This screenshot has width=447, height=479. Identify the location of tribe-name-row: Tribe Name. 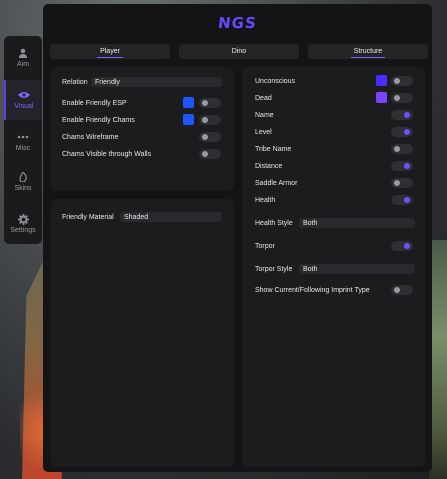
(273, 149).